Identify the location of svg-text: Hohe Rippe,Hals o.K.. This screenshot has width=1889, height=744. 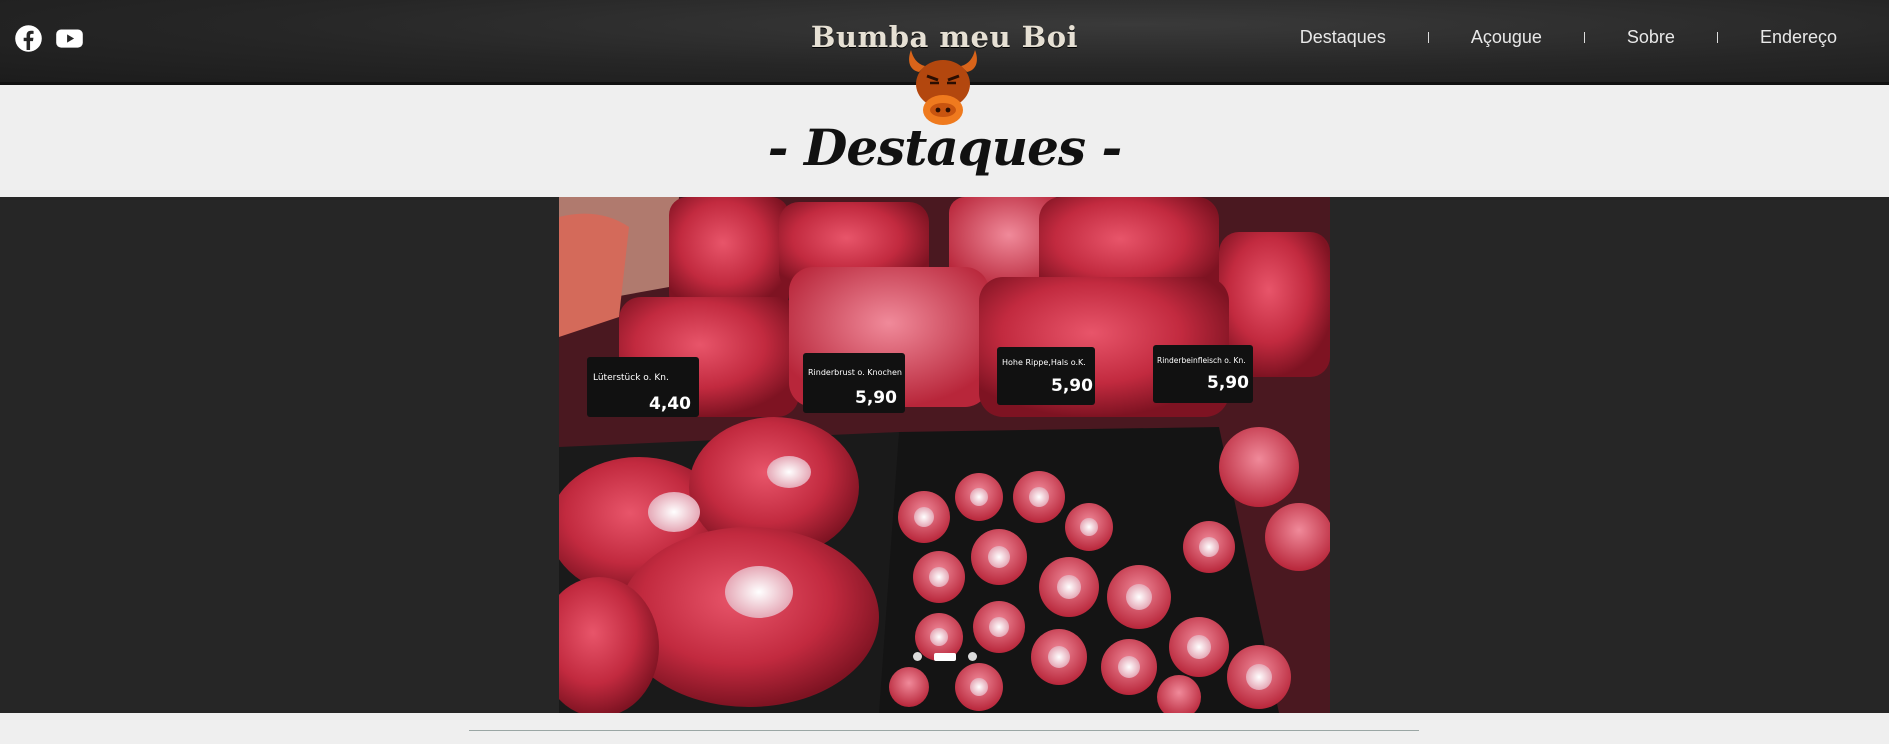
(1044, 362).